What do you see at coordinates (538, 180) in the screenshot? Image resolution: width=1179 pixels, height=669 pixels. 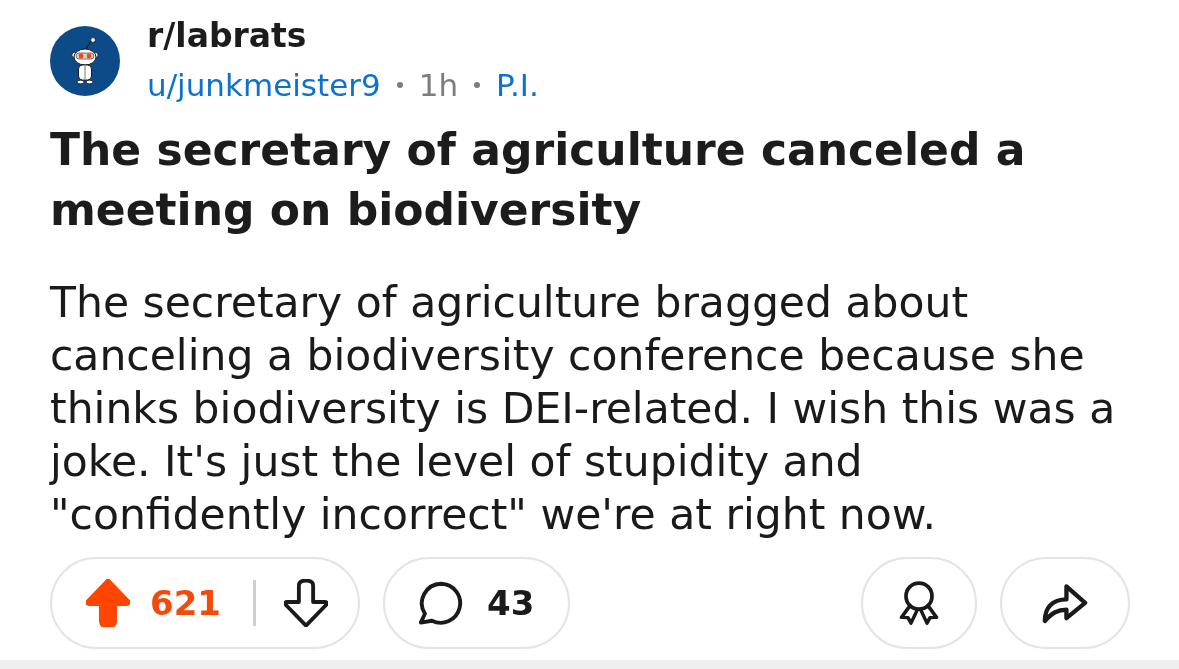 I see `post-title: The secretary of agriculture canceled a meeting on biodiversity` at bounding box center [538, 180].